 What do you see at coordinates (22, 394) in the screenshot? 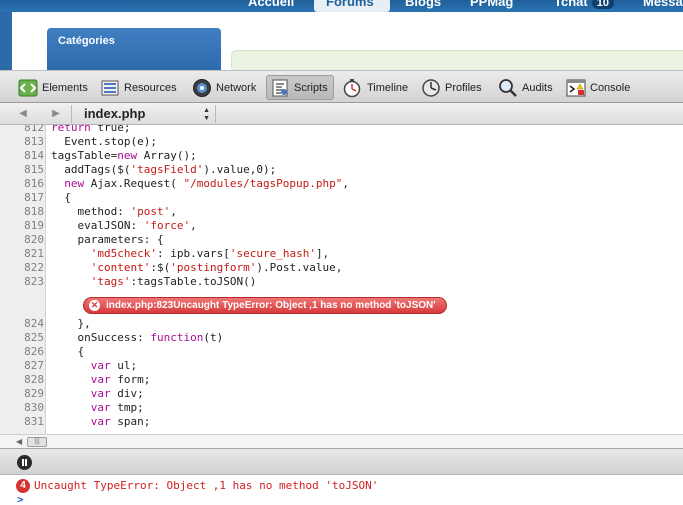
I see `line-number: 829` at bounding box center [22, 394].